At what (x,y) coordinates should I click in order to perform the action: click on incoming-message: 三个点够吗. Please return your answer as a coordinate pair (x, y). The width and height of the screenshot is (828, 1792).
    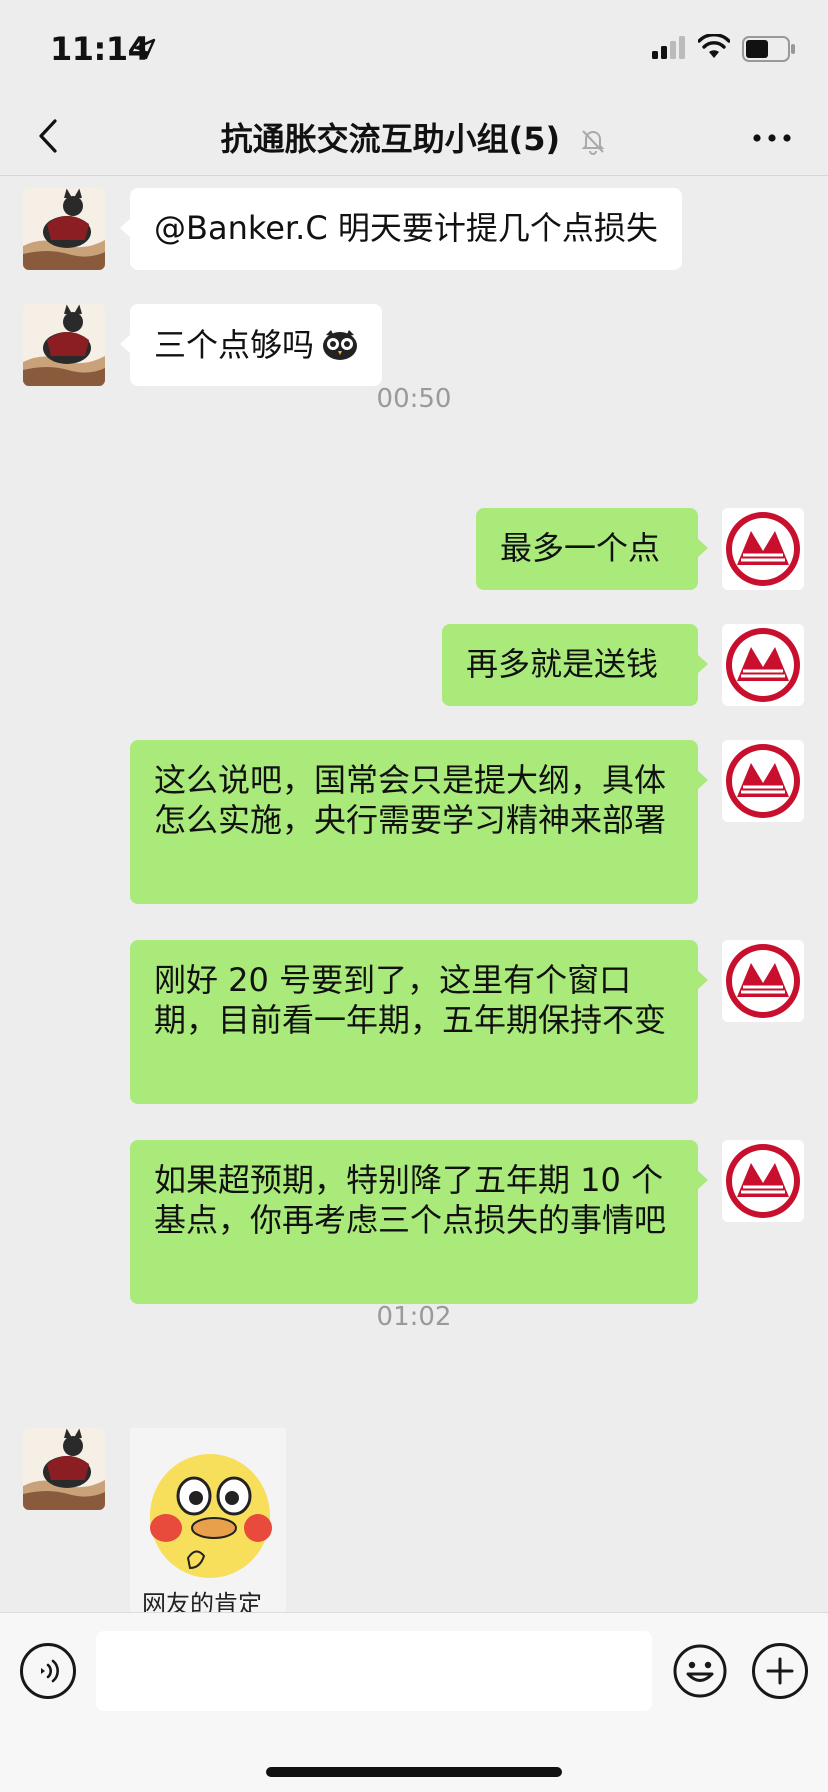
    Looking at the image, I should click on (251, 345).